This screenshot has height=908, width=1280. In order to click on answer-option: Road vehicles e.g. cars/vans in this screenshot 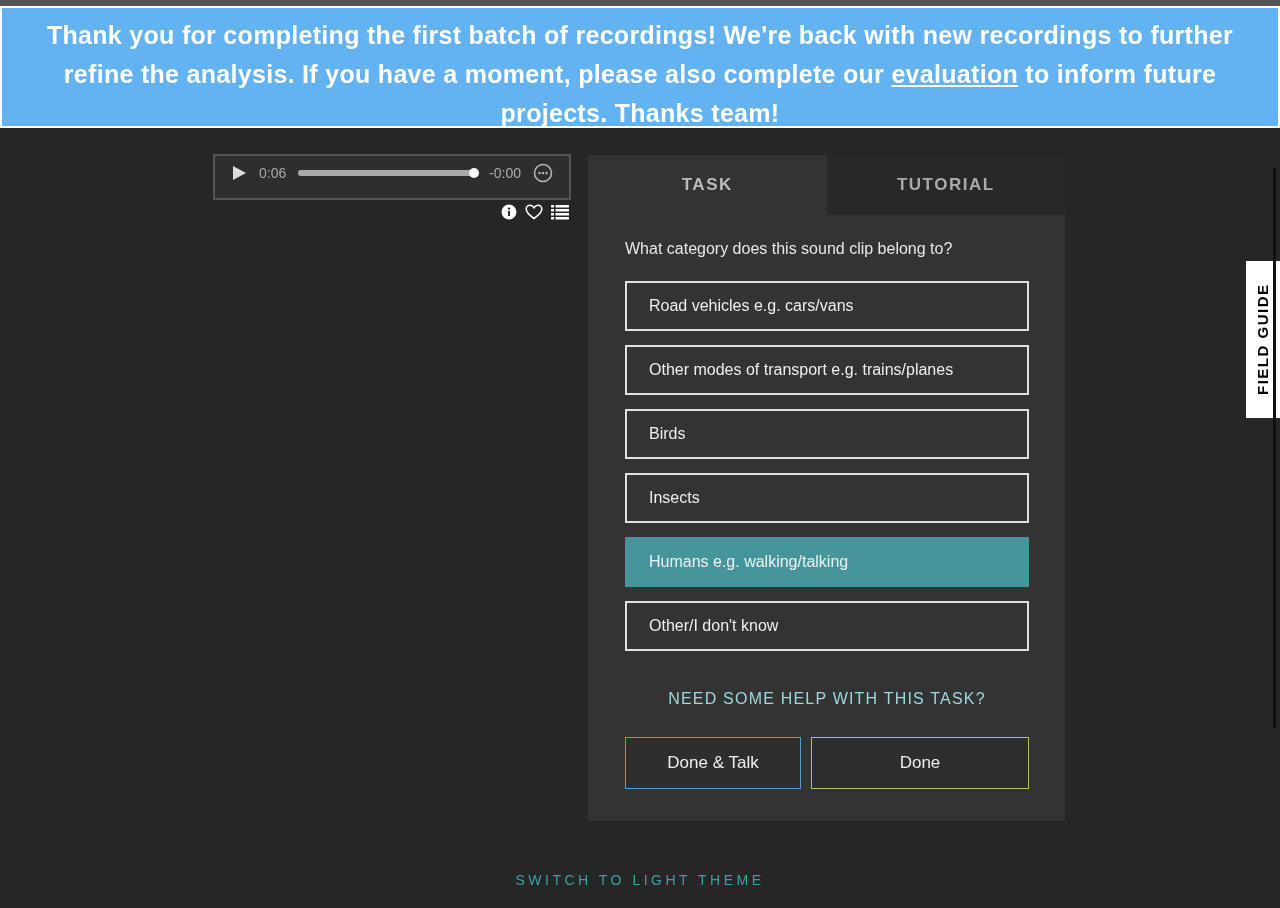, I will do `click(827, 306)`.